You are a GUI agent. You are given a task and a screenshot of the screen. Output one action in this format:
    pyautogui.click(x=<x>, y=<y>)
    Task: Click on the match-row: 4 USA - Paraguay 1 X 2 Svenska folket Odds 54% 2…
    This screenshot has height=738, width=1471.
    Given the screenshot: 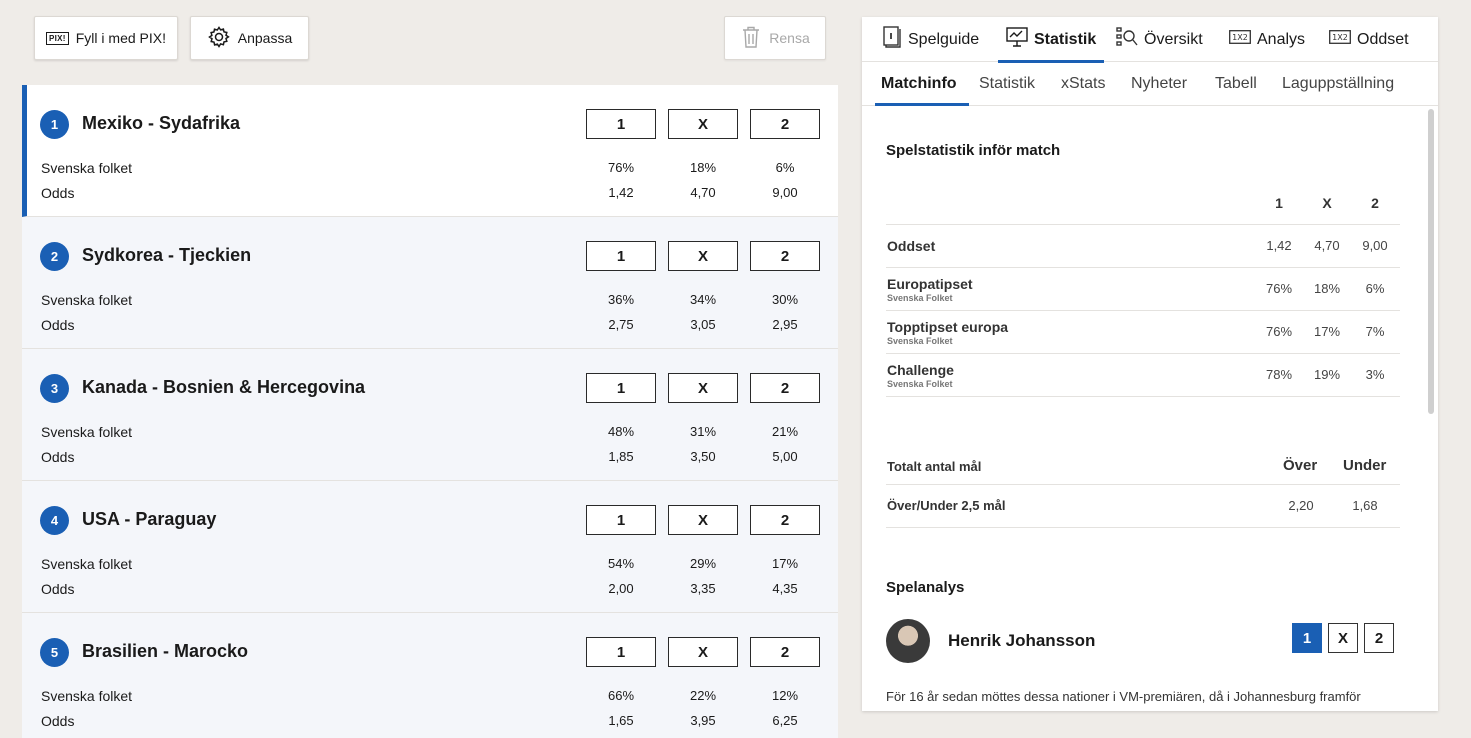 What is the action you would take?
    pyautogui.click(x=430, y=547)
    